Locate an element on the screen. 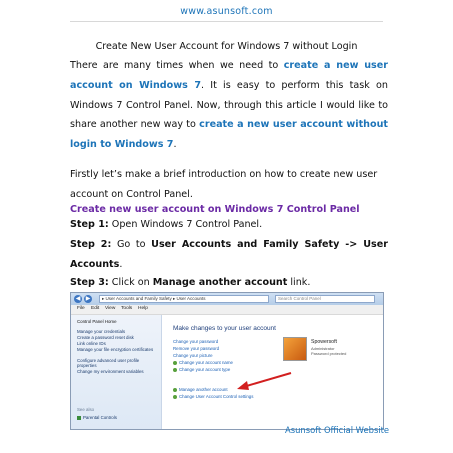  step-2-label: Step 2: is located at coordinates (91, 244).